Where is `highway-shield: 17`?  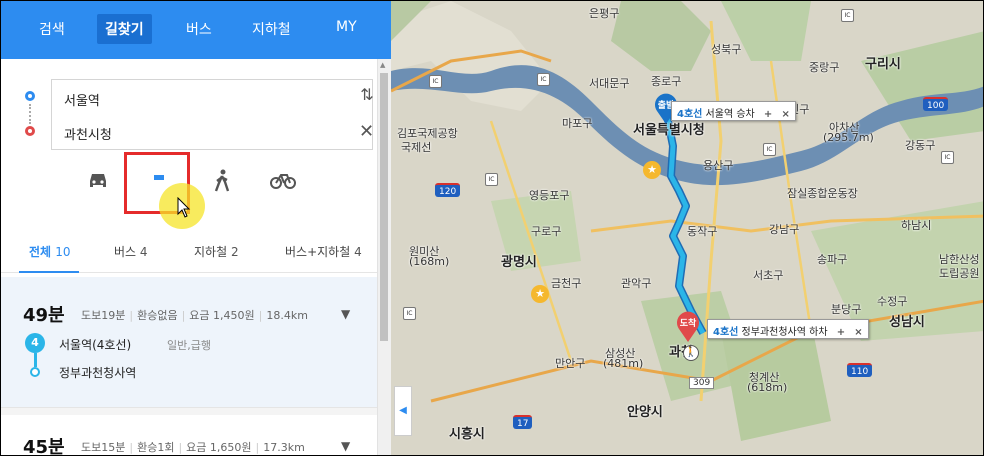
highway-shield: 17 is located at coordinates (523, 422).